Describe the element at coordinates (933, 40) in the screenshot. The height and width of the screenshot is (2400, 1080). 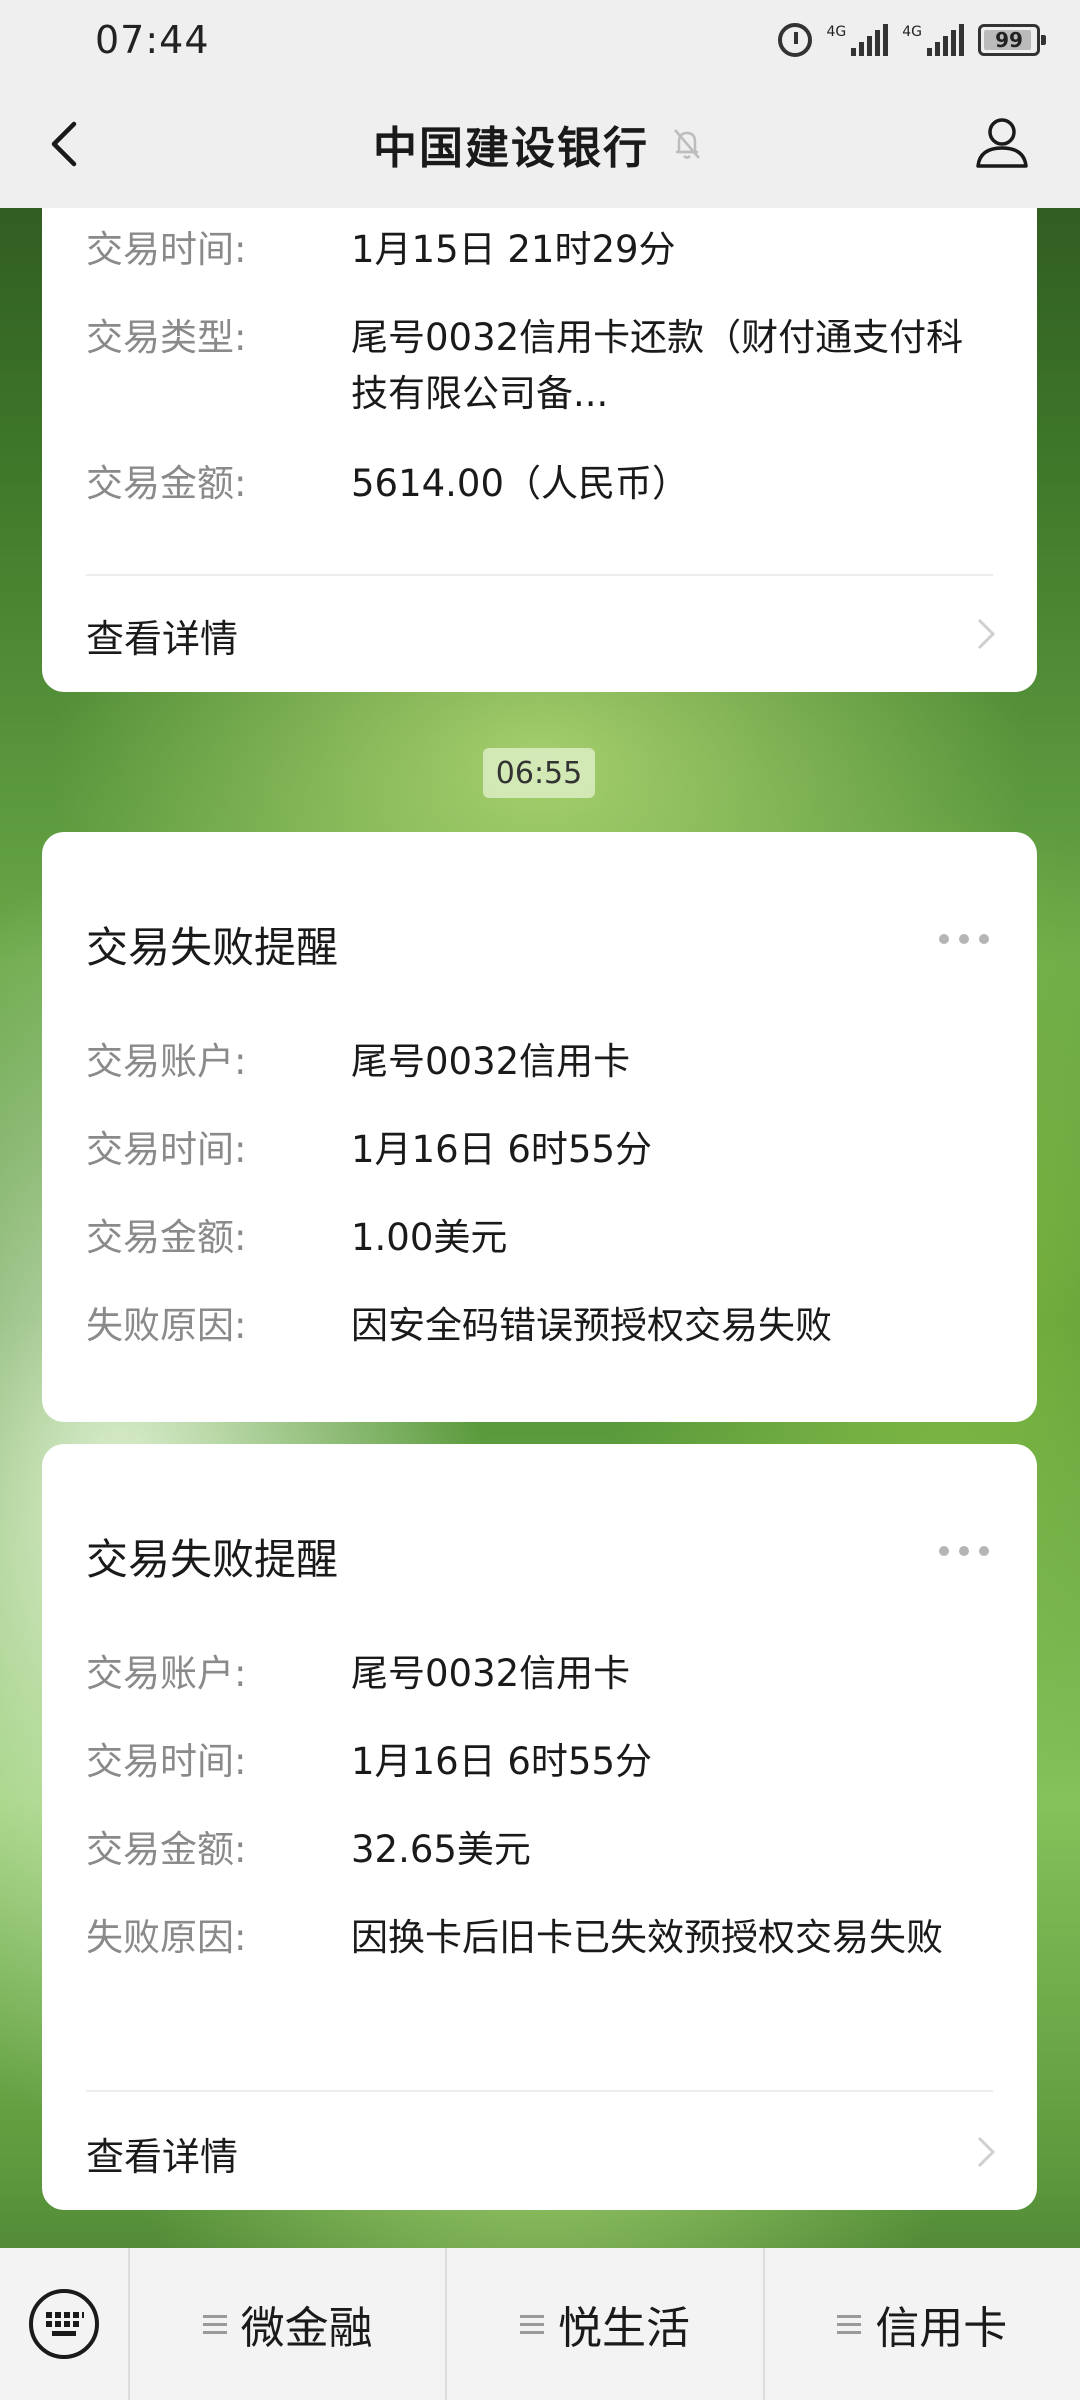
I see `signal-icon-2: 4G` at that location.